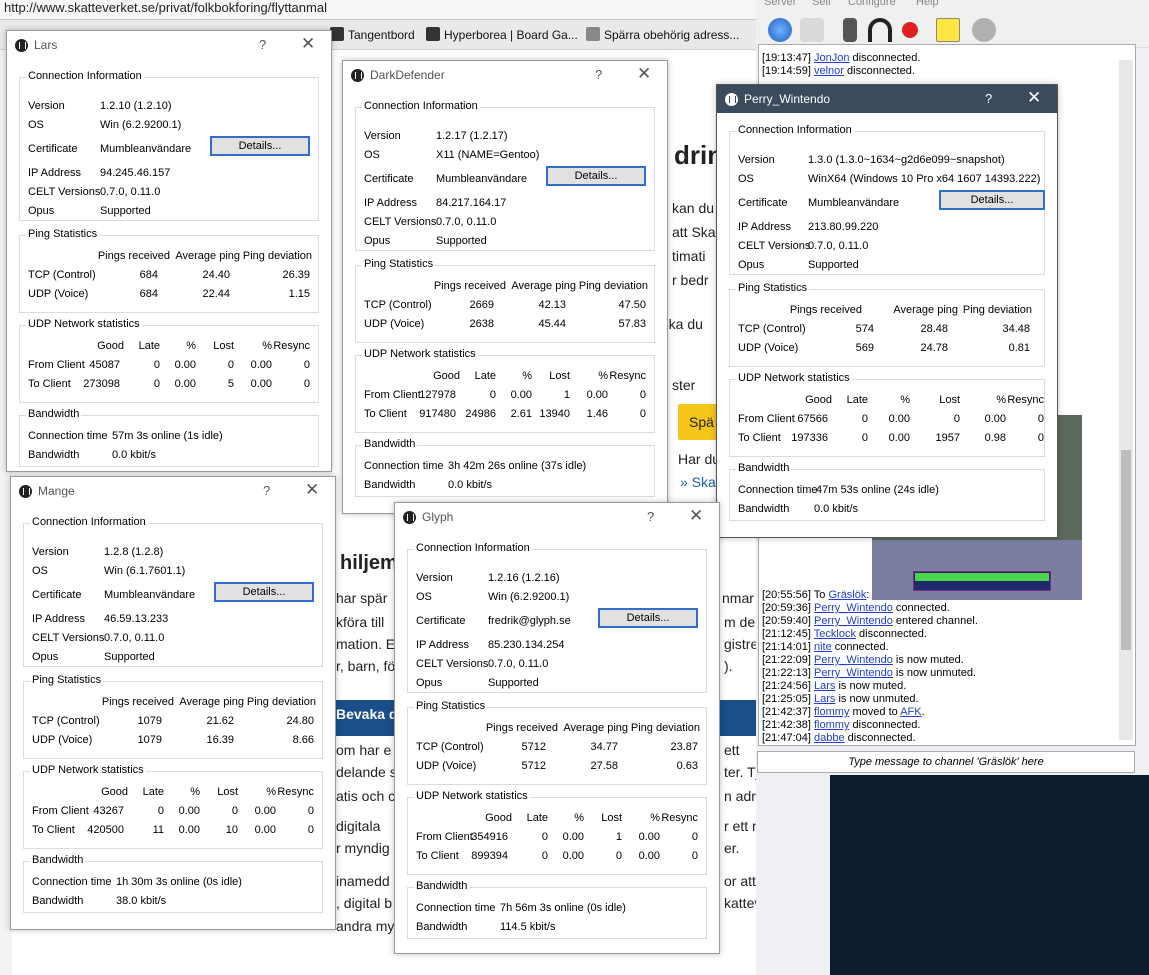 This screenshot has width=1149, height=975. What do you see at coordinates (946, 762) in the screenshot?
I see `chat-input: Type message to channel 'Gräslök' here` at bounding box center [946, 762].